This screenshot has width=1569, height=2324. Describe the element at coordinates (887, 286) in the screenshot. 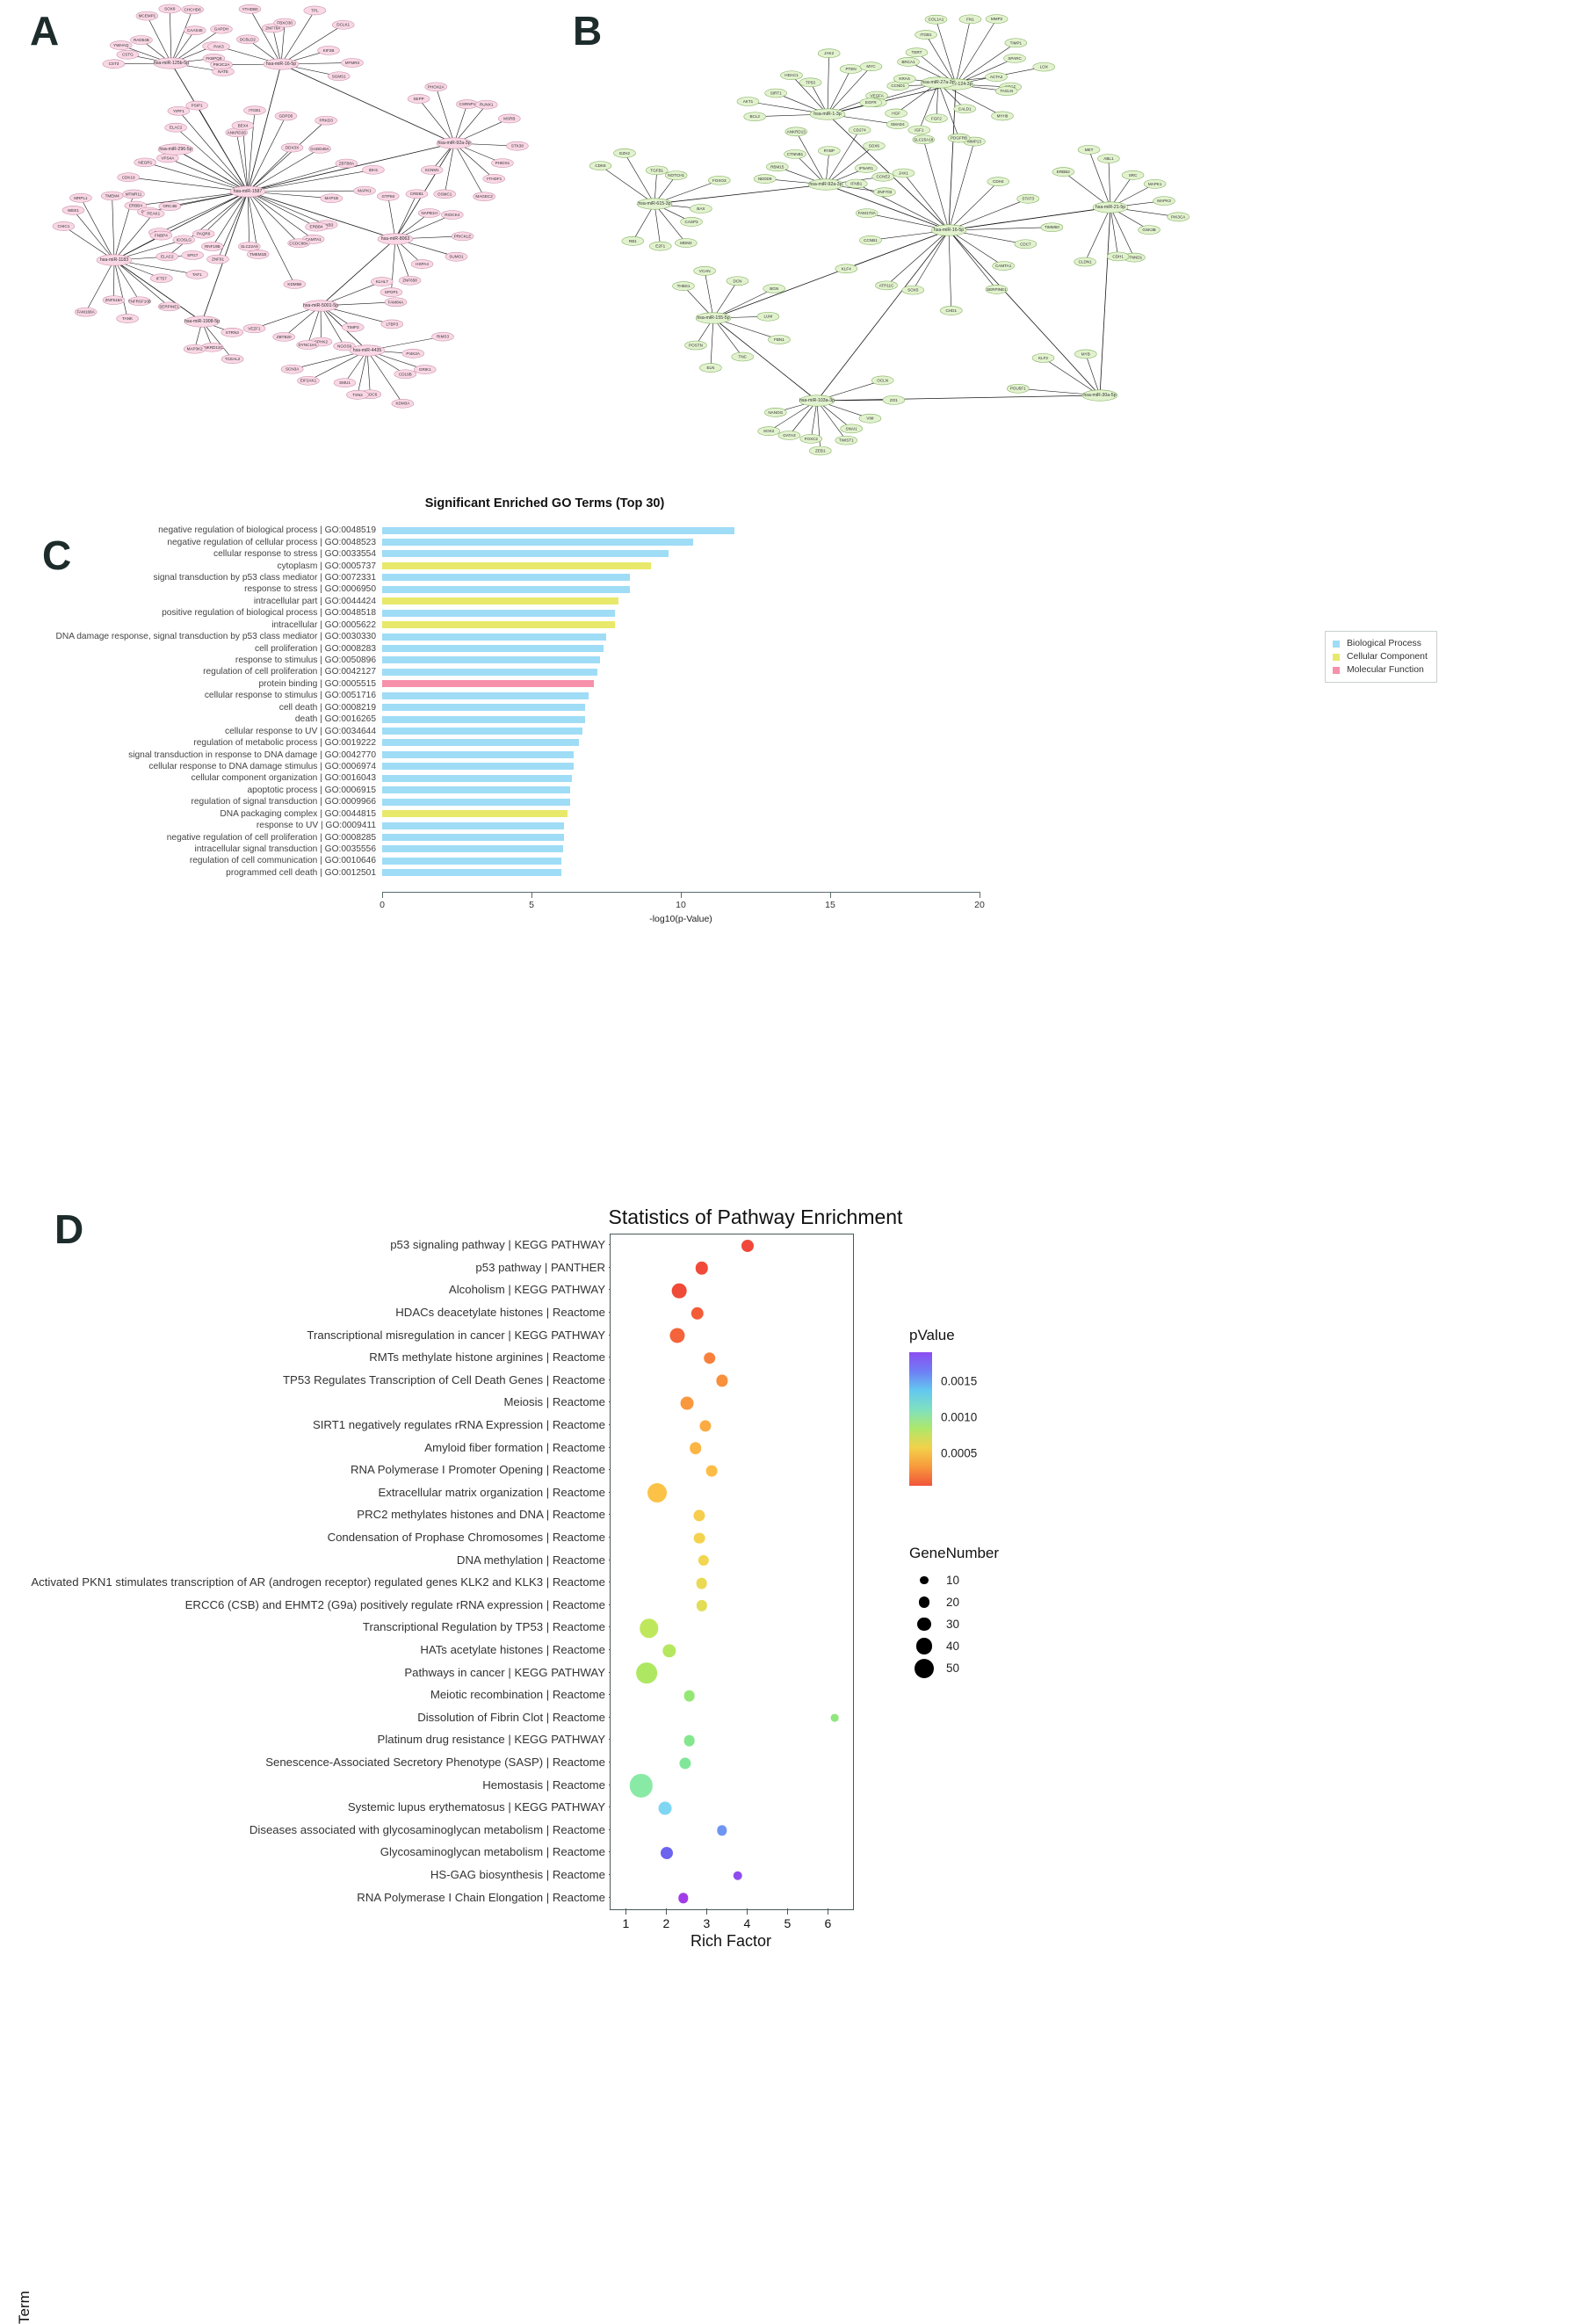

I see `network-node: ATP11C` at that location.